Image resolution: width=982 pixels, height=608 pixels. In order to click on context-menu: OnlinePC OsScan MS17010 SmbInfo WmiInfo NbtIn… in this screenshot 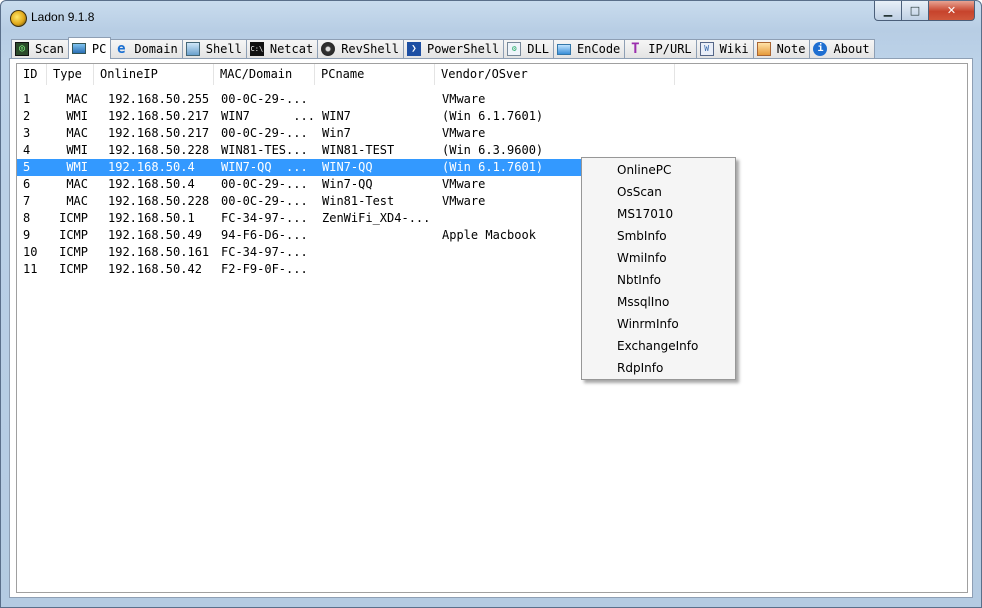, I will do `click(658, 268)`.